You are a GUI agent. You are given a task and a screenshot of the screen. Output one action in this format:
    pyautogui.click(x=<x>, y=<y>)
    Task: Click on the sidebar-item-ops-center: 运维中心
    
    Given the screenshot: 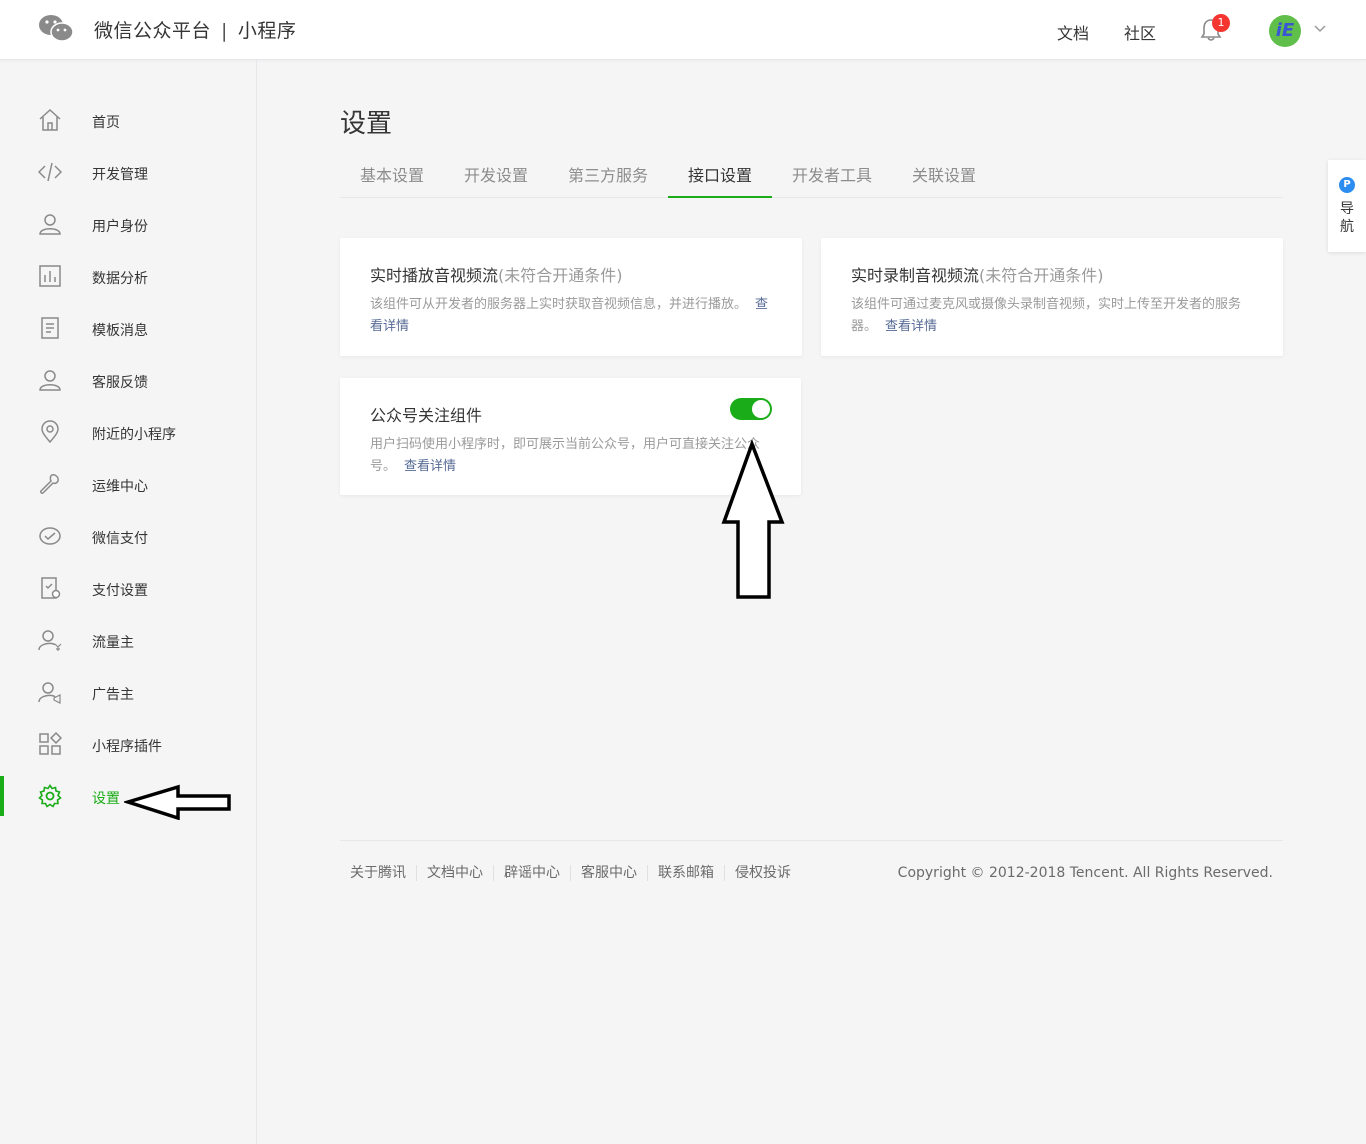 What is the action you would take?
    pyautogui.click(x=128, y=486)
    